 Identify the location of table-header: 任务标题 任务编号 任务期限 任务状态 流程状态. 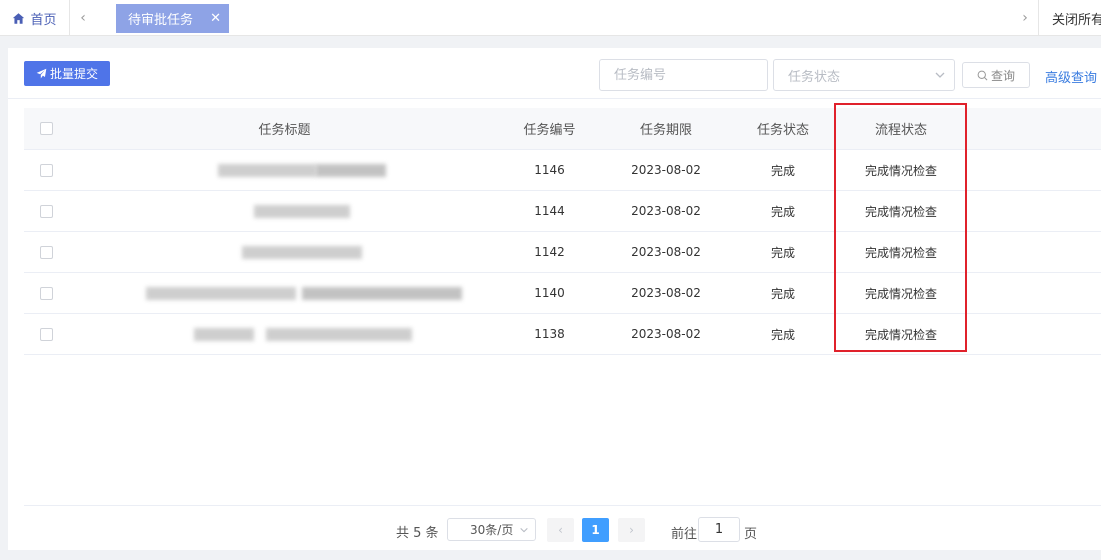
(562, 129).